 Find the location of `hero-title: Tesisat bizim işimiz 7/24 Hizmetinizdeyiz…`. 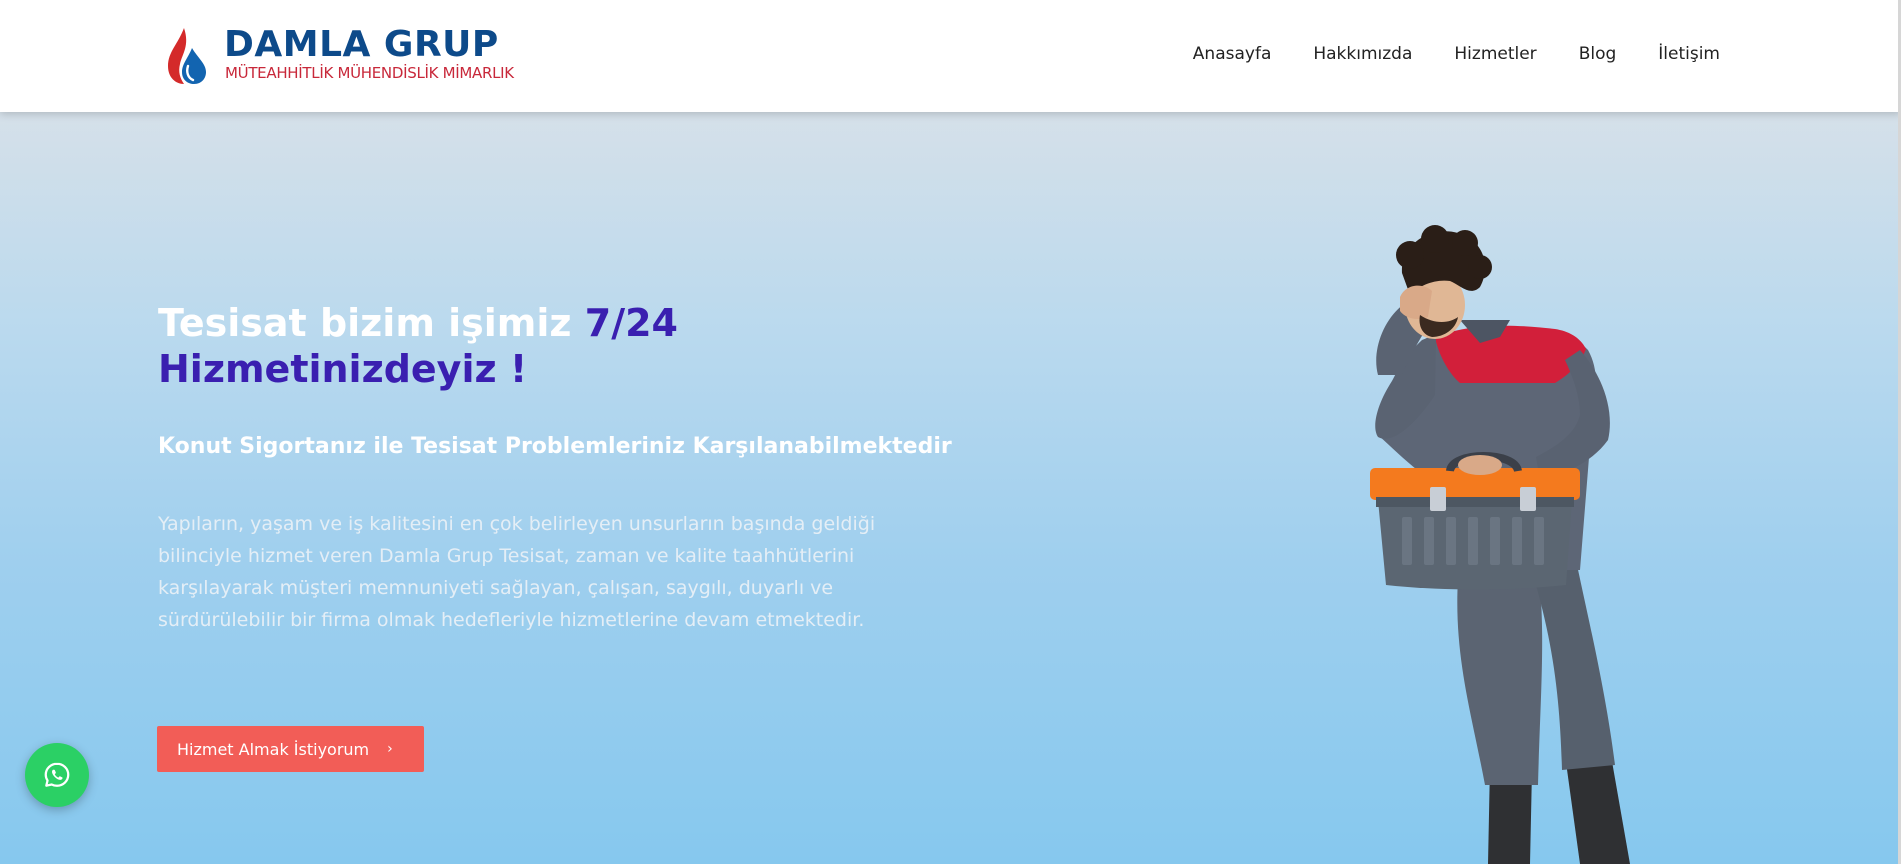

hero-title: Tesisat bizim işimiz 7/24 Hizmetinizdeyiz… is located at coordinates (508, 346).